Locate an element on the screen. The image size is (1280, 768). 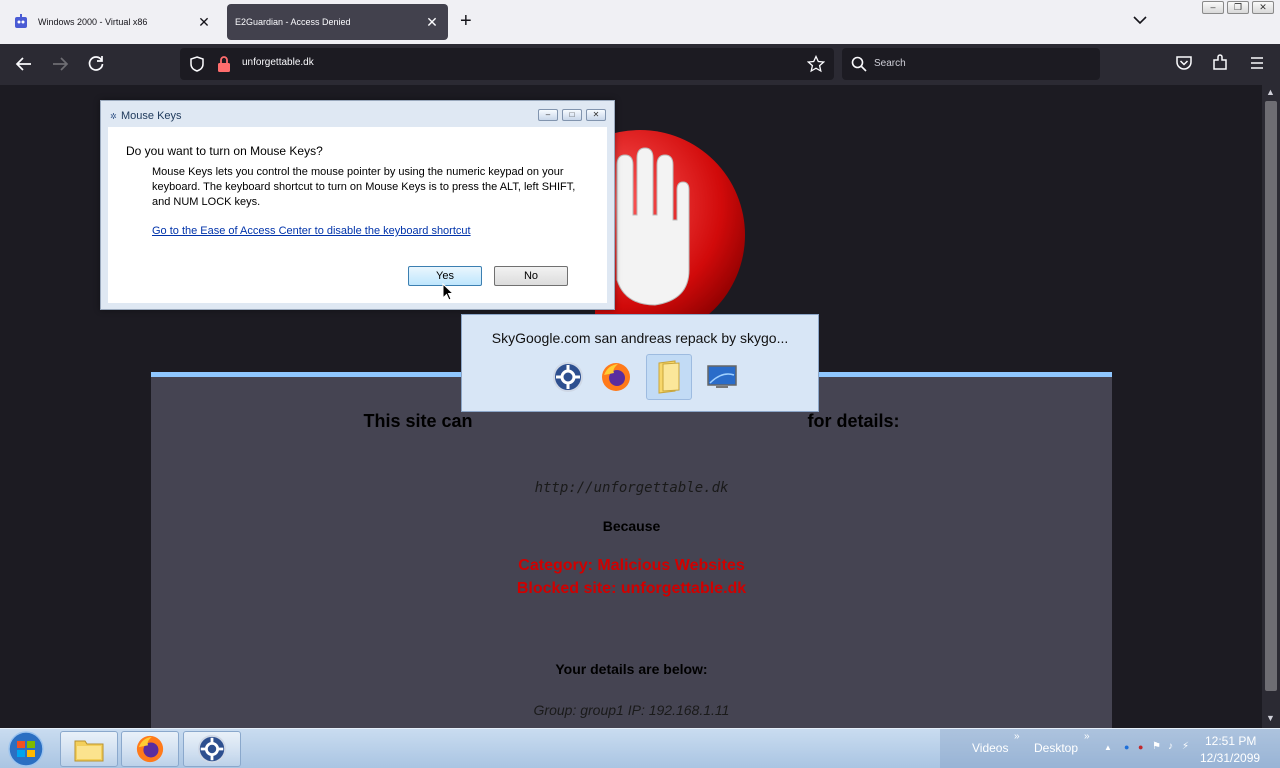
reload-icon is located at coordinates (96, 64).